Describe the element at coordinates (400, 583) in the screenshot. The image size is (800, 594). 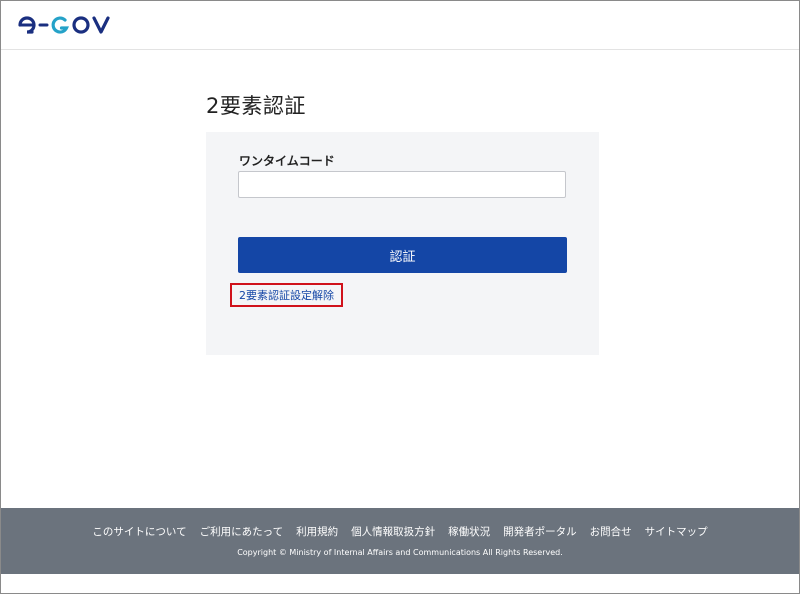
I see `bottom-margin` at that location.